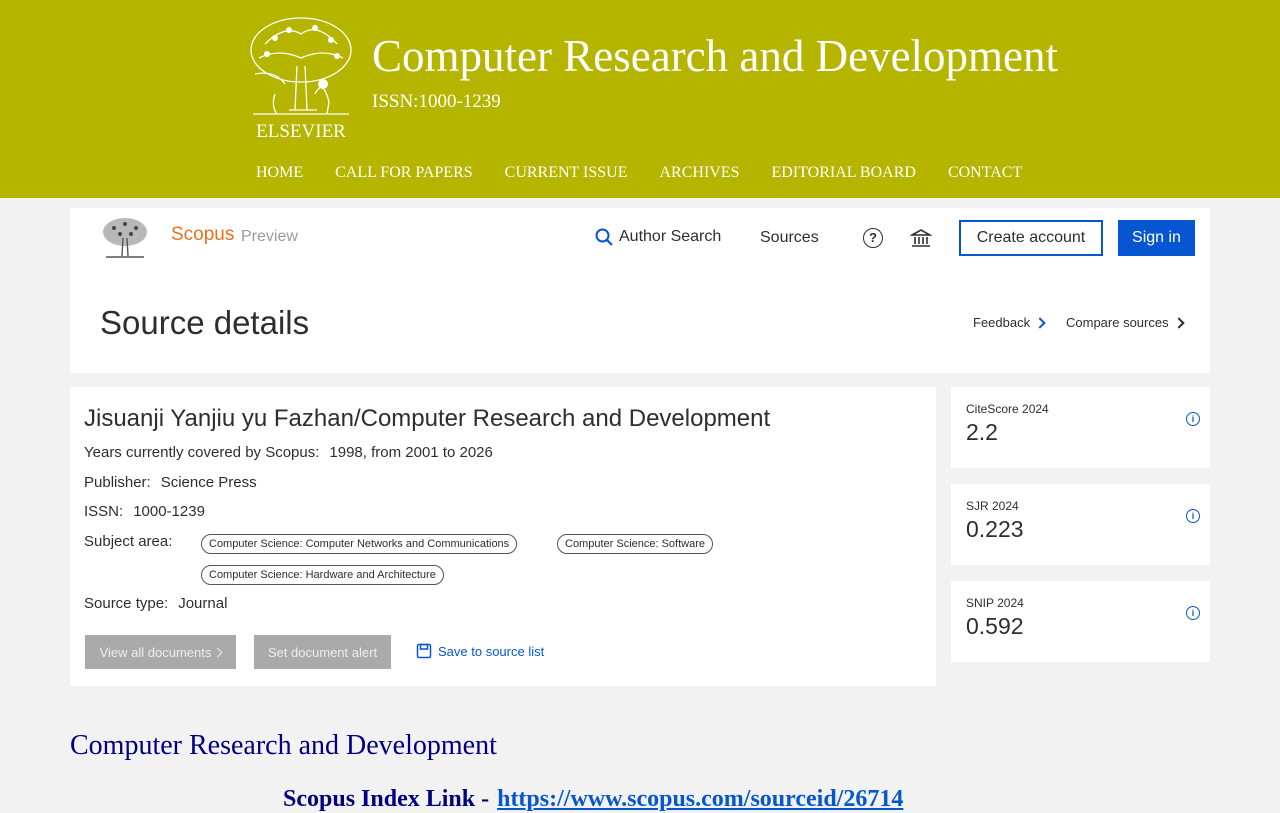  Describe the element at coordinates (117, 482) in the screenshot. I see `publisher-label: Publisher:` at that location.